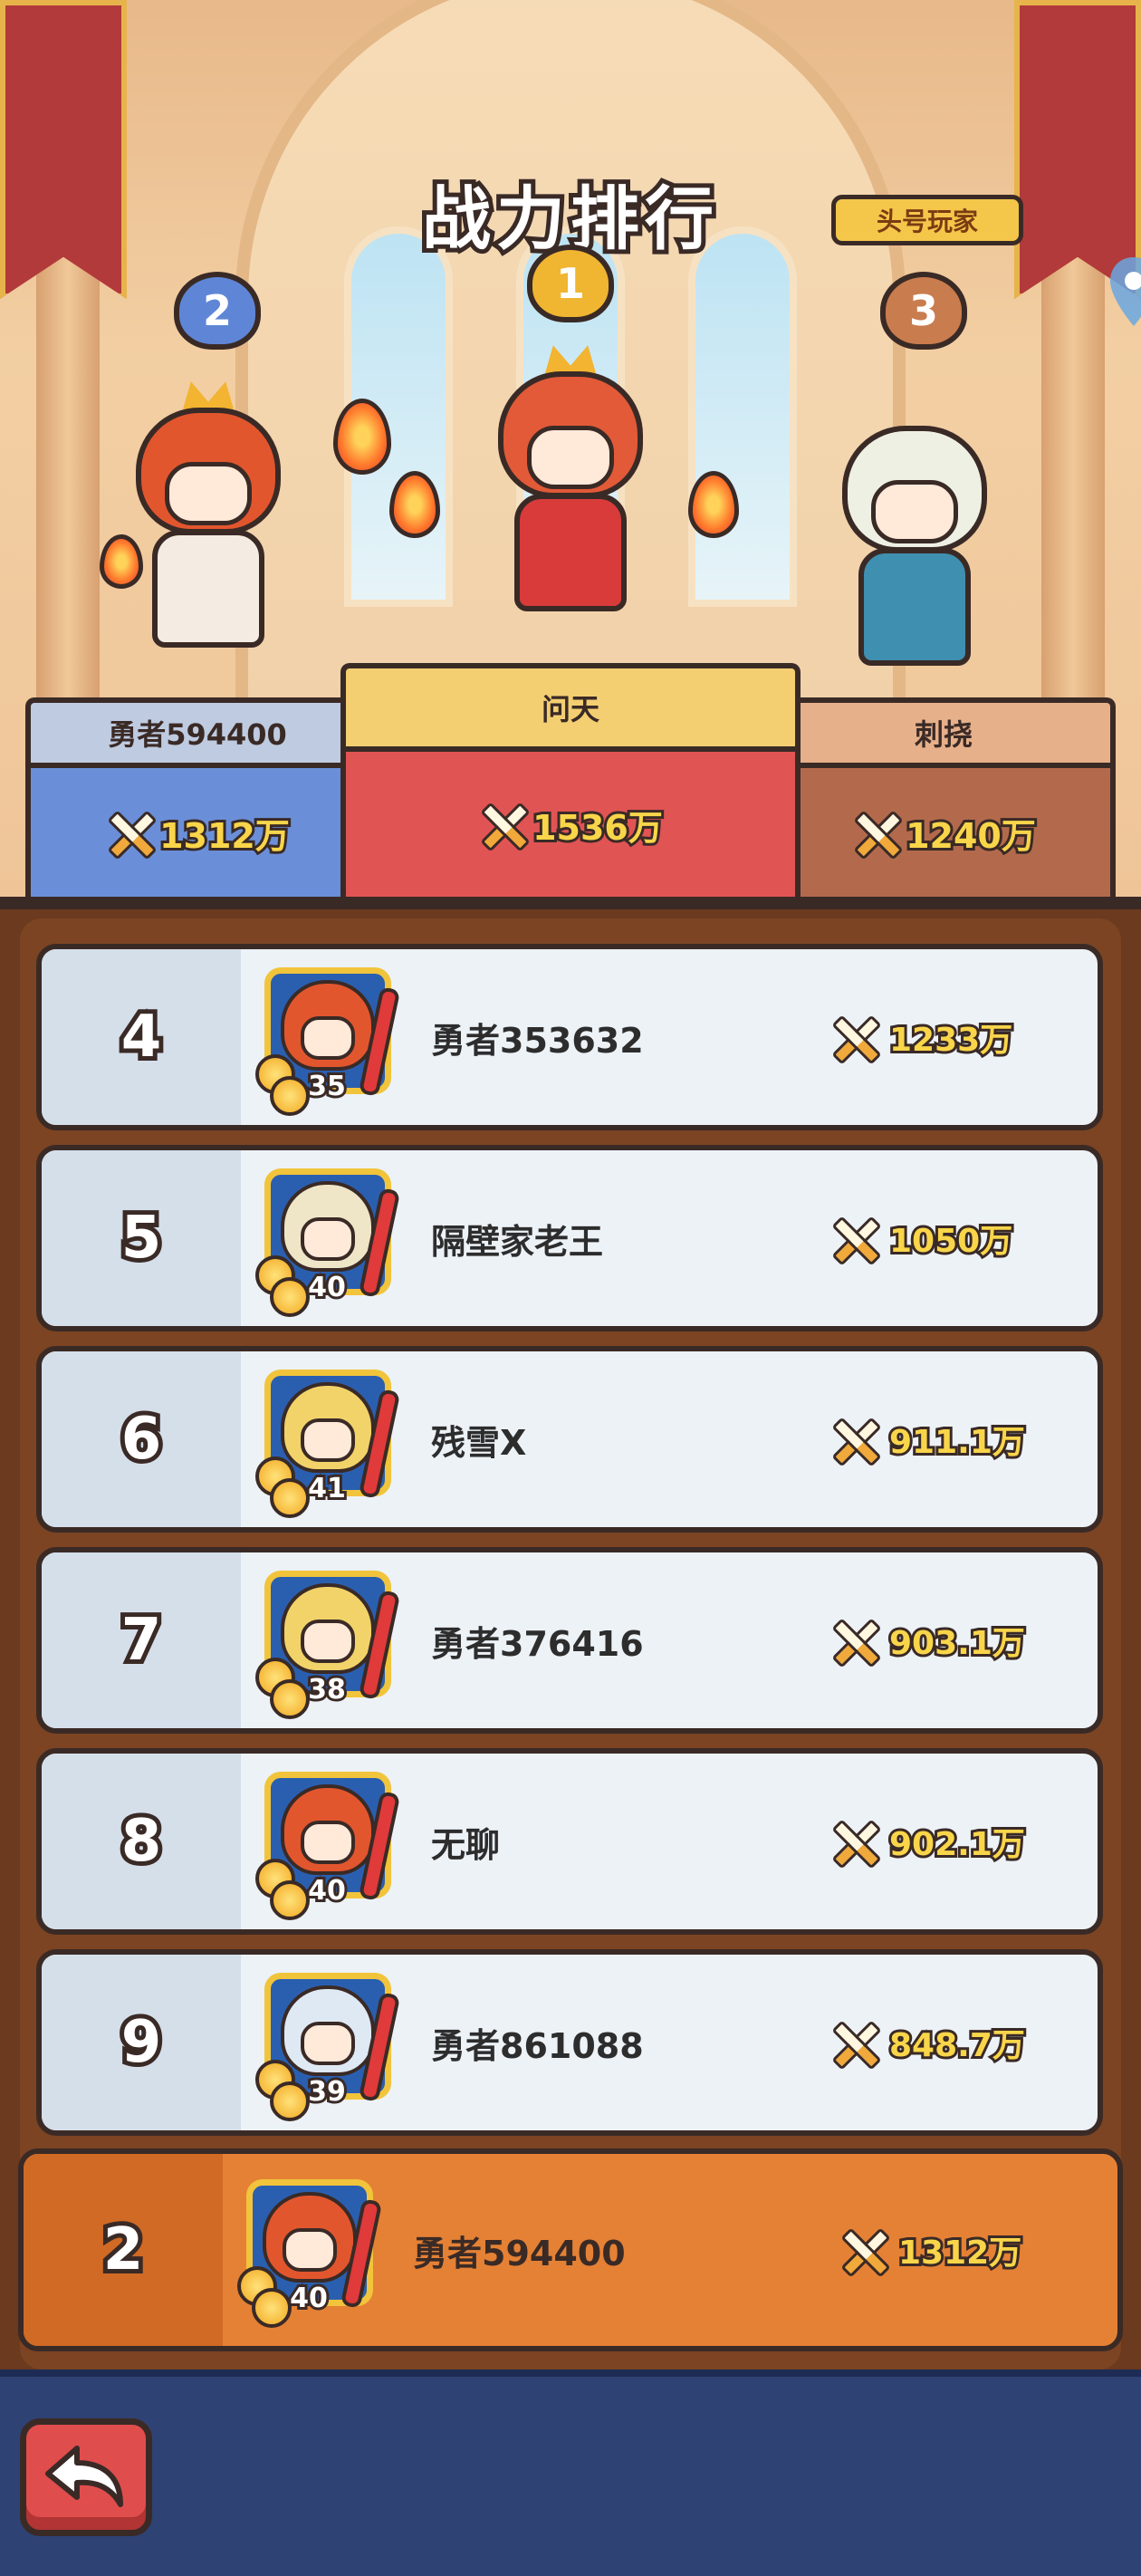  I want to click on podium-first: 问天 1536万, so click(570, 780).